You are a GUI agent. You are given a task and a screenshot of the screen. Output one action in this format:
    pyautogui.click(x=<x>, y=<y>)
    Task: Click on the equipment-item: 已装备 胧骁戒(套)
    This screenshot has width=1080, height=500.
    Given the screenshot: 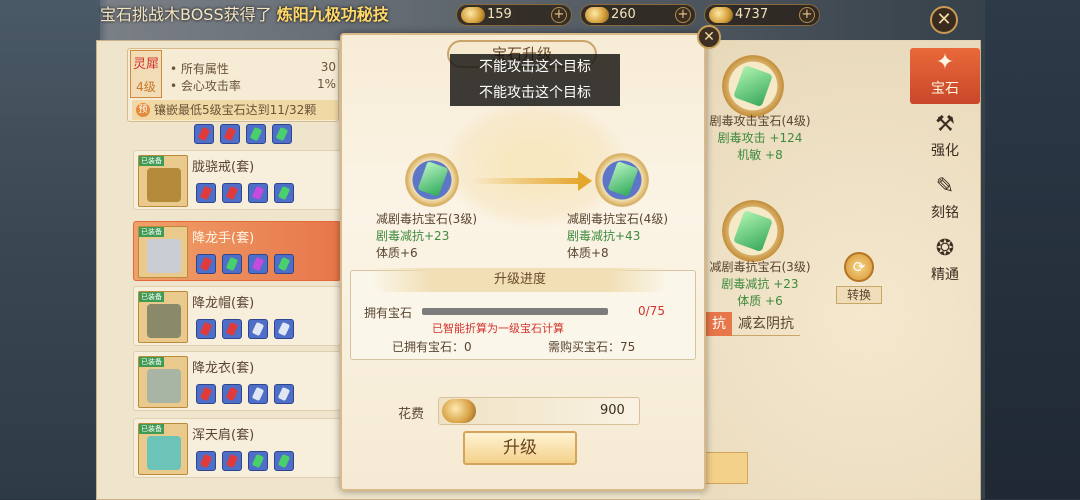 What is the action you would take?
    pyautogui.click(x=237, y=180)
    